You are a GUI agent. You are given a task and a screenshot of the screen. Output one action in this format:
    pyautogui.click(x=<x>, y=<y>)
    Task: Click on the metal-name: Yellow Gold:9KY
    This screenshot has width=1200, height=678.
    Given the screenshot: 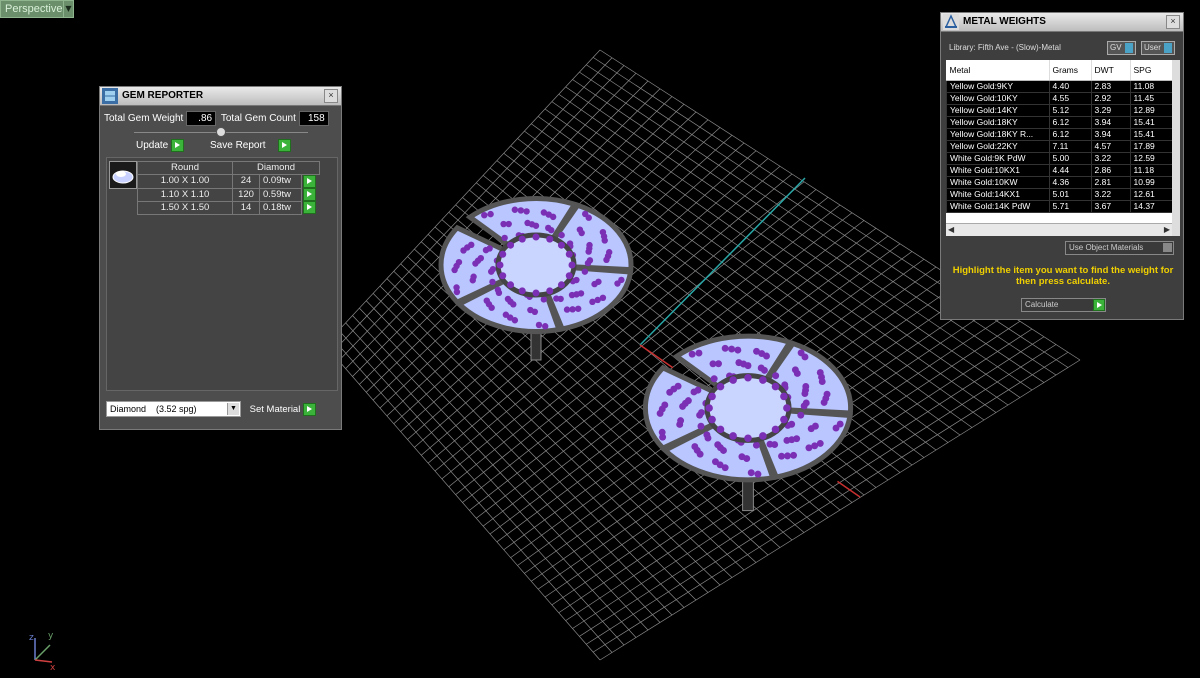 What is the action you would take?
    pyautogui.click(x=998, y=86)
    